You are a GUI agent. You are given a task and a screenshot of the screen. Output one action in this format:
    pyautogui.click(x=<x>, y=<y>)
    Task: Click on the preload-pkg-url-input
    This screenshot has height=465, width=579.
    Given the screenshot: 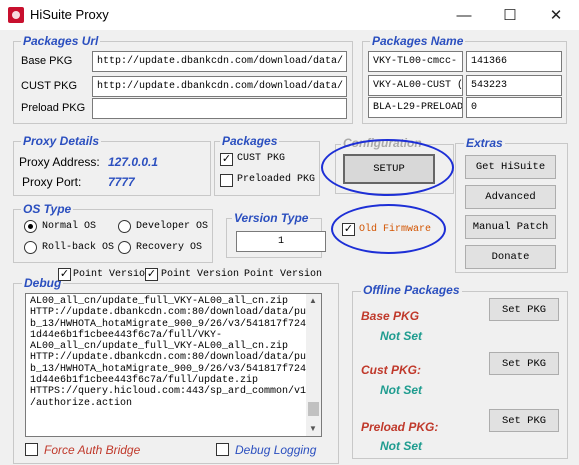 What is the action you would take?
    pyautogui.click(x=219, y=108)
    